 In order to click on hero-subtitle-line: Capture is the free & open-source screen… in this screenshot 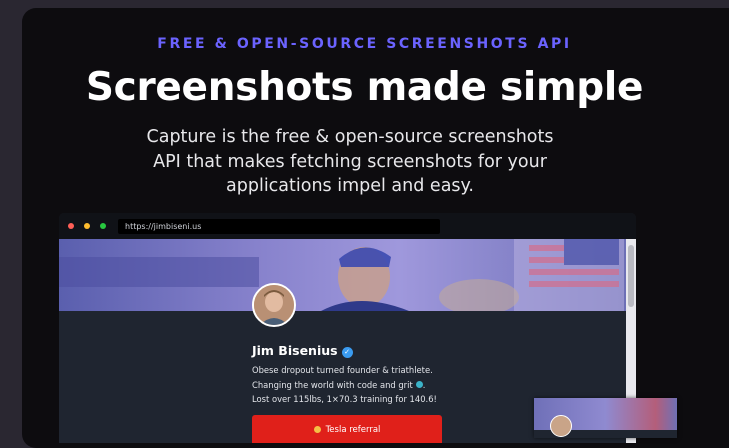, I will do `click(350, 137)`.